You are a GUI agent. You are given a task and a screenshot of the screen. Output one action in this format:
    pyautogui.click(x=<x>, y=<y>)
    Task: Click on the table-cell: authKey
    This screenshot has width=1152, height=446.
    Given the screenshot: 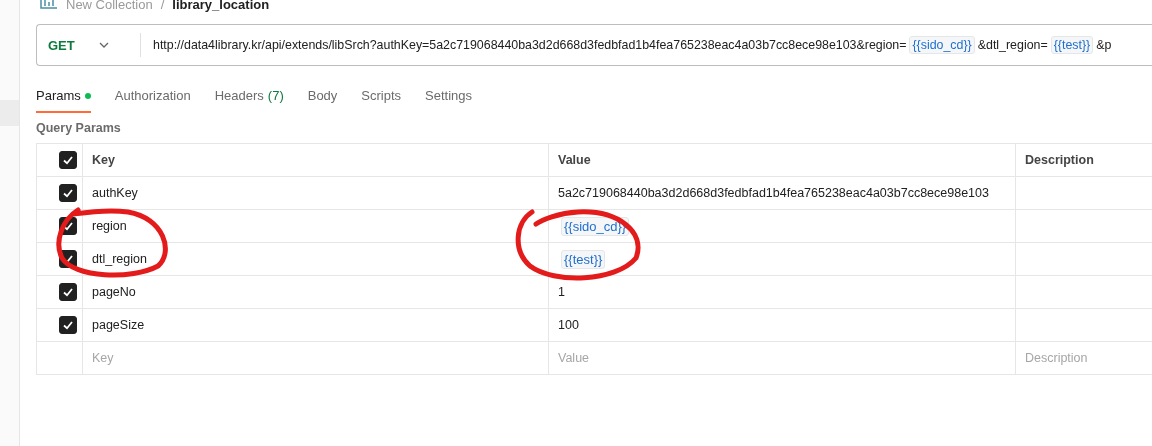 What is the action you would take?
    pyautogui.click(x=115, y=193)
    